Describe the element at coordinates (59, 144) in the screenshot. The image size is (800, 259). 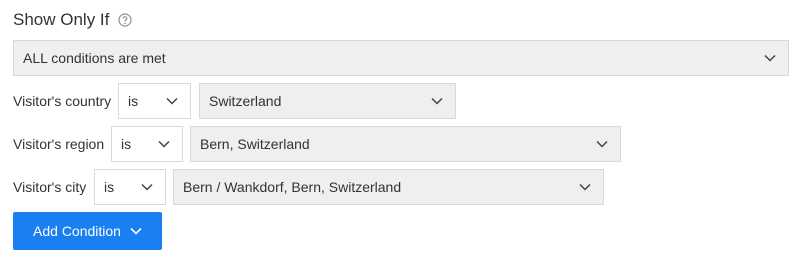
I see `condition-label-region: Visitor's region` at that location.